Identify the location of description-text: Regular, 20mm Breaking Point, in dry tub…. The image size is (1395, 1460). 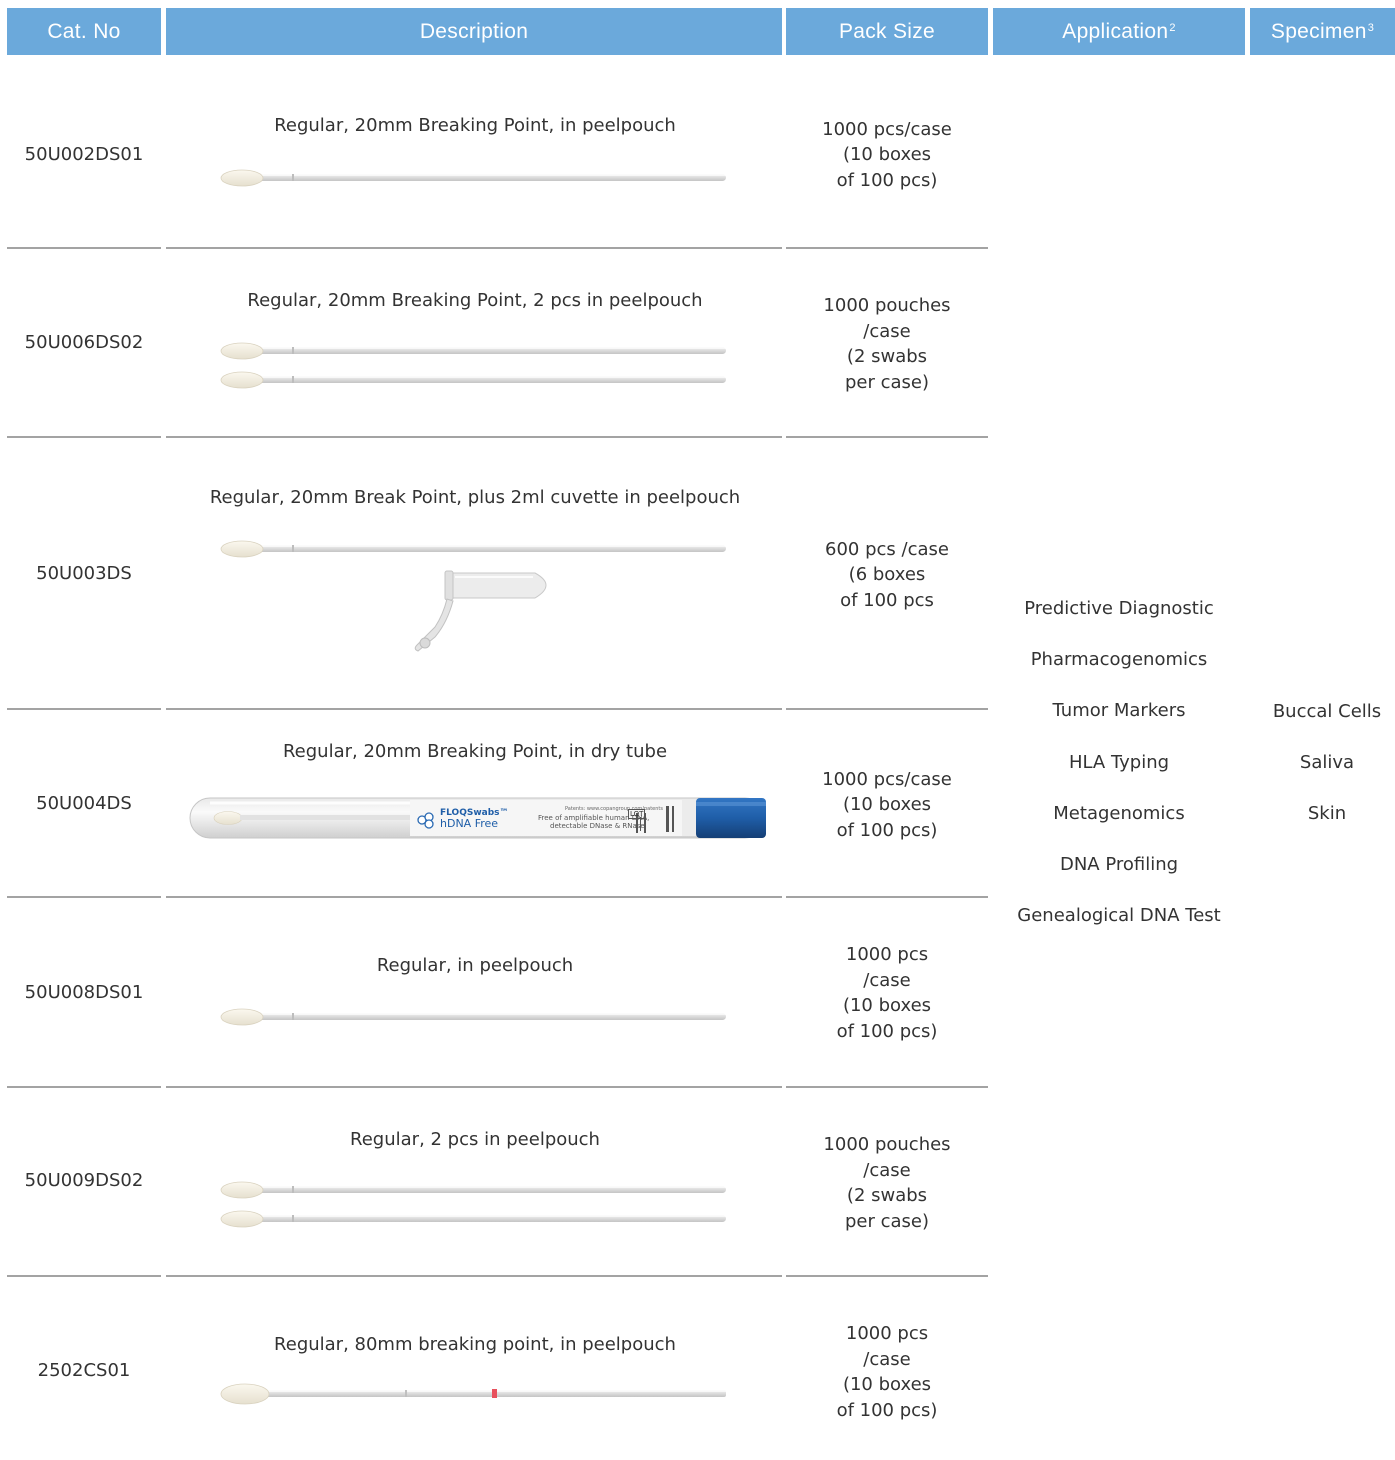
(475, 751).